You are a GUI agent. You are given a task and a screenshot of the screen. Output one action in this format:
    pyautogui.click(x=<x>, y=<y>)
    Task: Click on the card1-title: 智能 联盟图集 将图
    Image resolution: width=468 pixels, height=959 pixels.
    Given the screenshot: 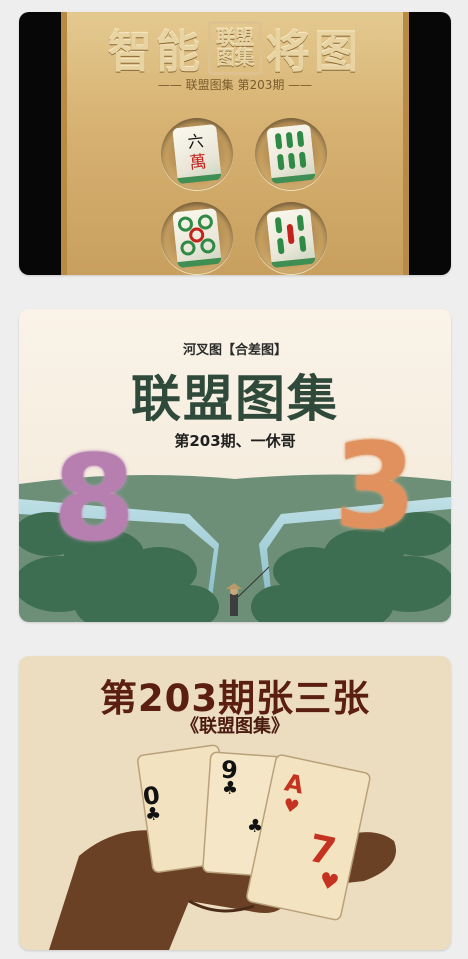 What is the action you would take?
    pyautogui.click(x=235, y=48)
    